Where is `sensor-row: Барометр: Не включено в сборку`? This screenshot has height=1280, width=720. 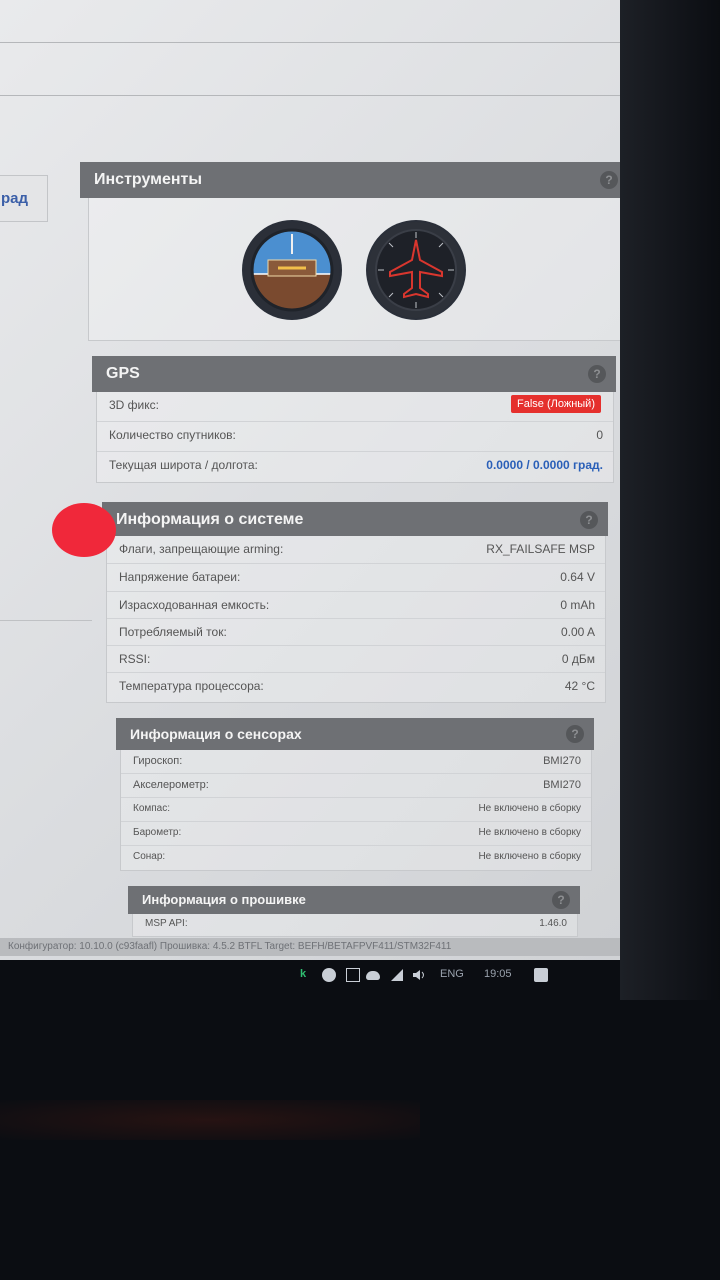
sensor-row: Барометр: Не включено в сборку is located at coordinates (356, 834).